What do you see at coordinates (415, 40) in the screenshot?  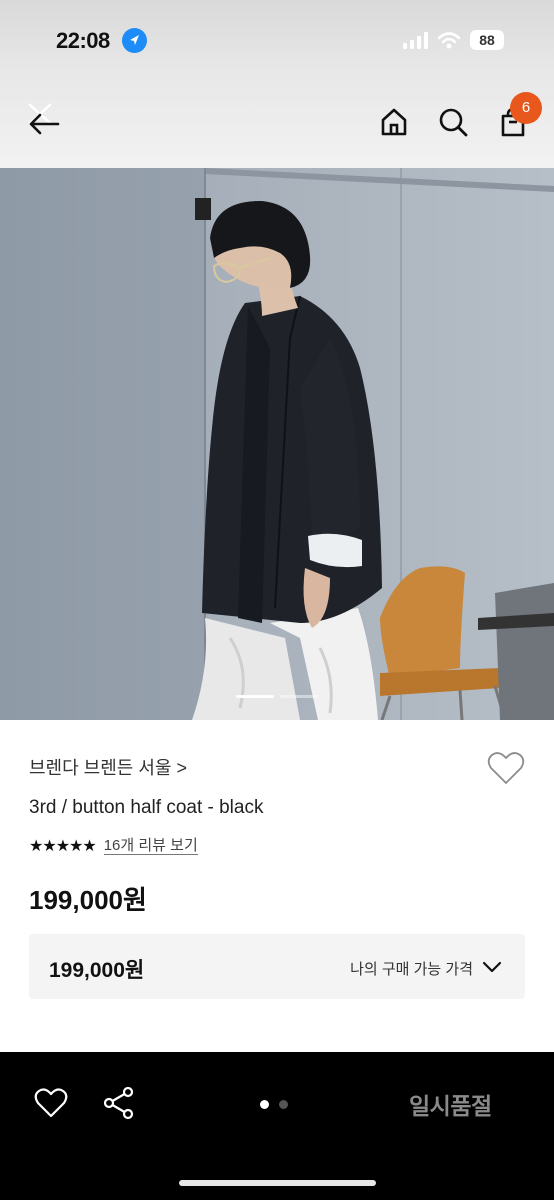 I see `signal-icon` at bounding box center [415, 40].